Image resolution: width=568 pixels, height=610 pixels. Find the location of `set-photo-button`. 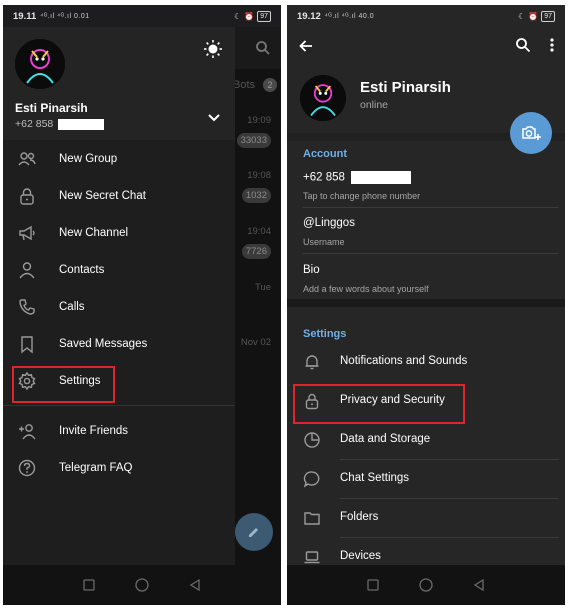

set-photo-button is located at coordinates (531, 133).